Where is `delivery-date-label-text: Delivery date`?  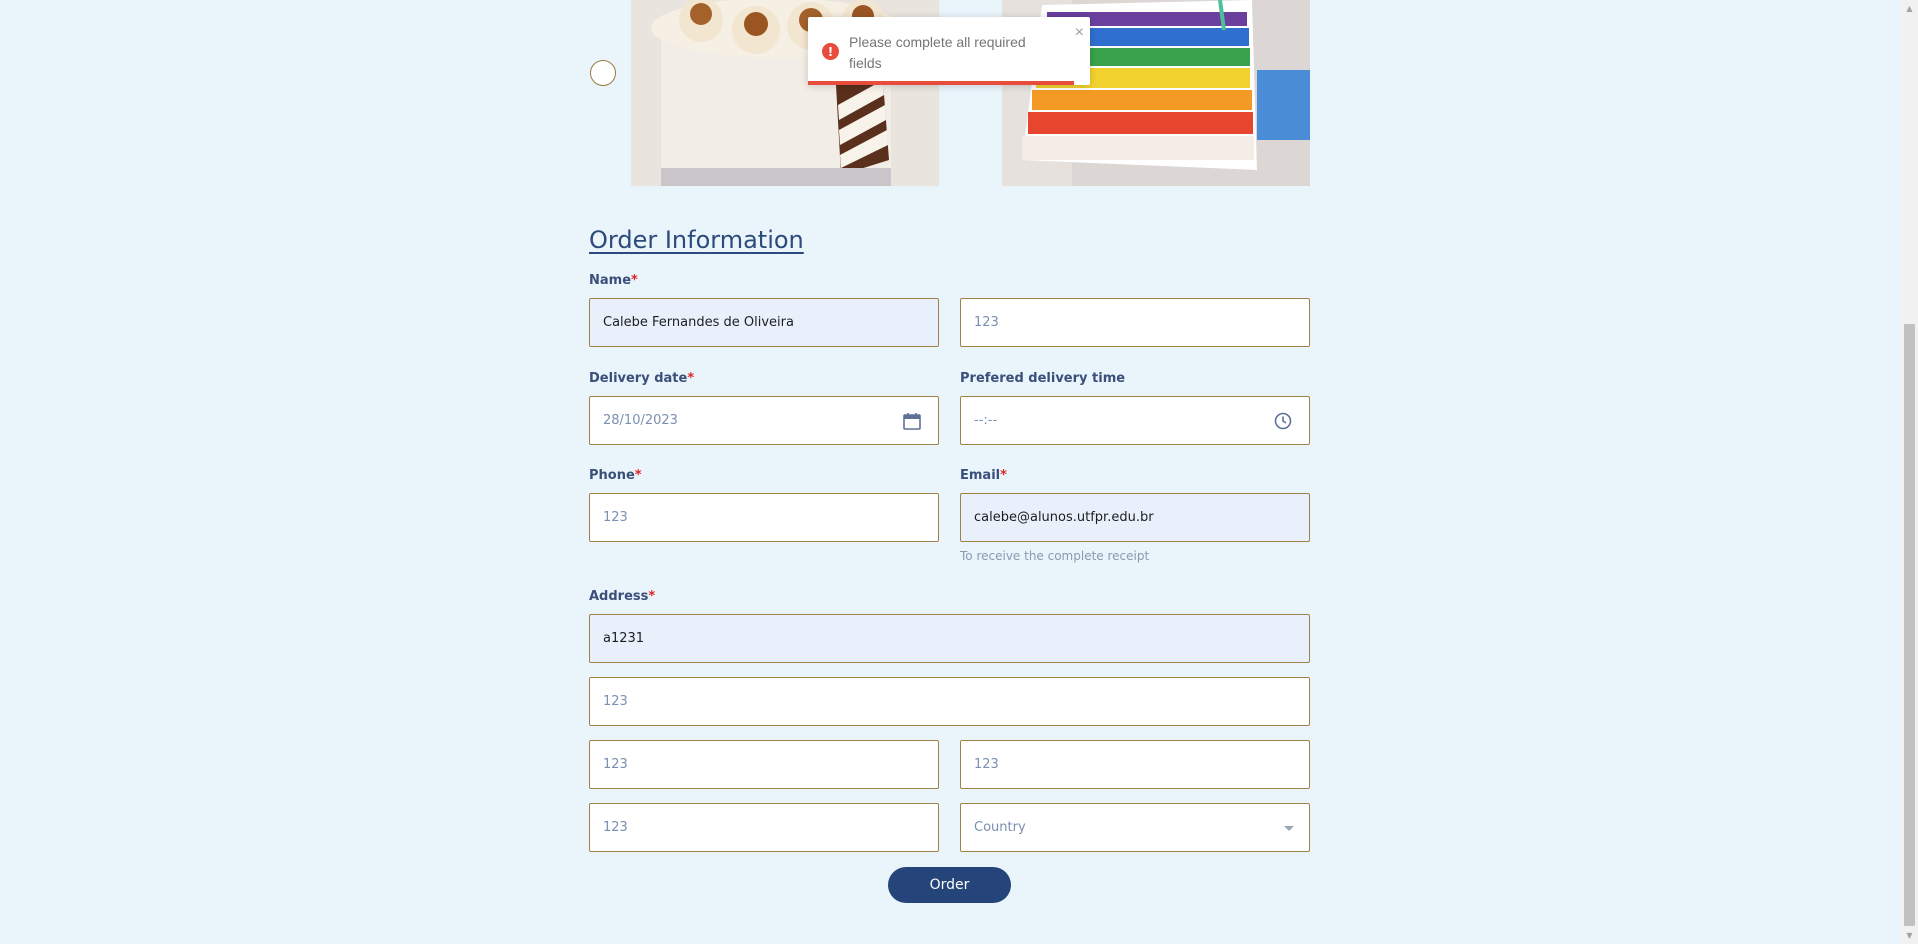
delivery-date-label-text: Delivery date is located at coordinates (638, 378).